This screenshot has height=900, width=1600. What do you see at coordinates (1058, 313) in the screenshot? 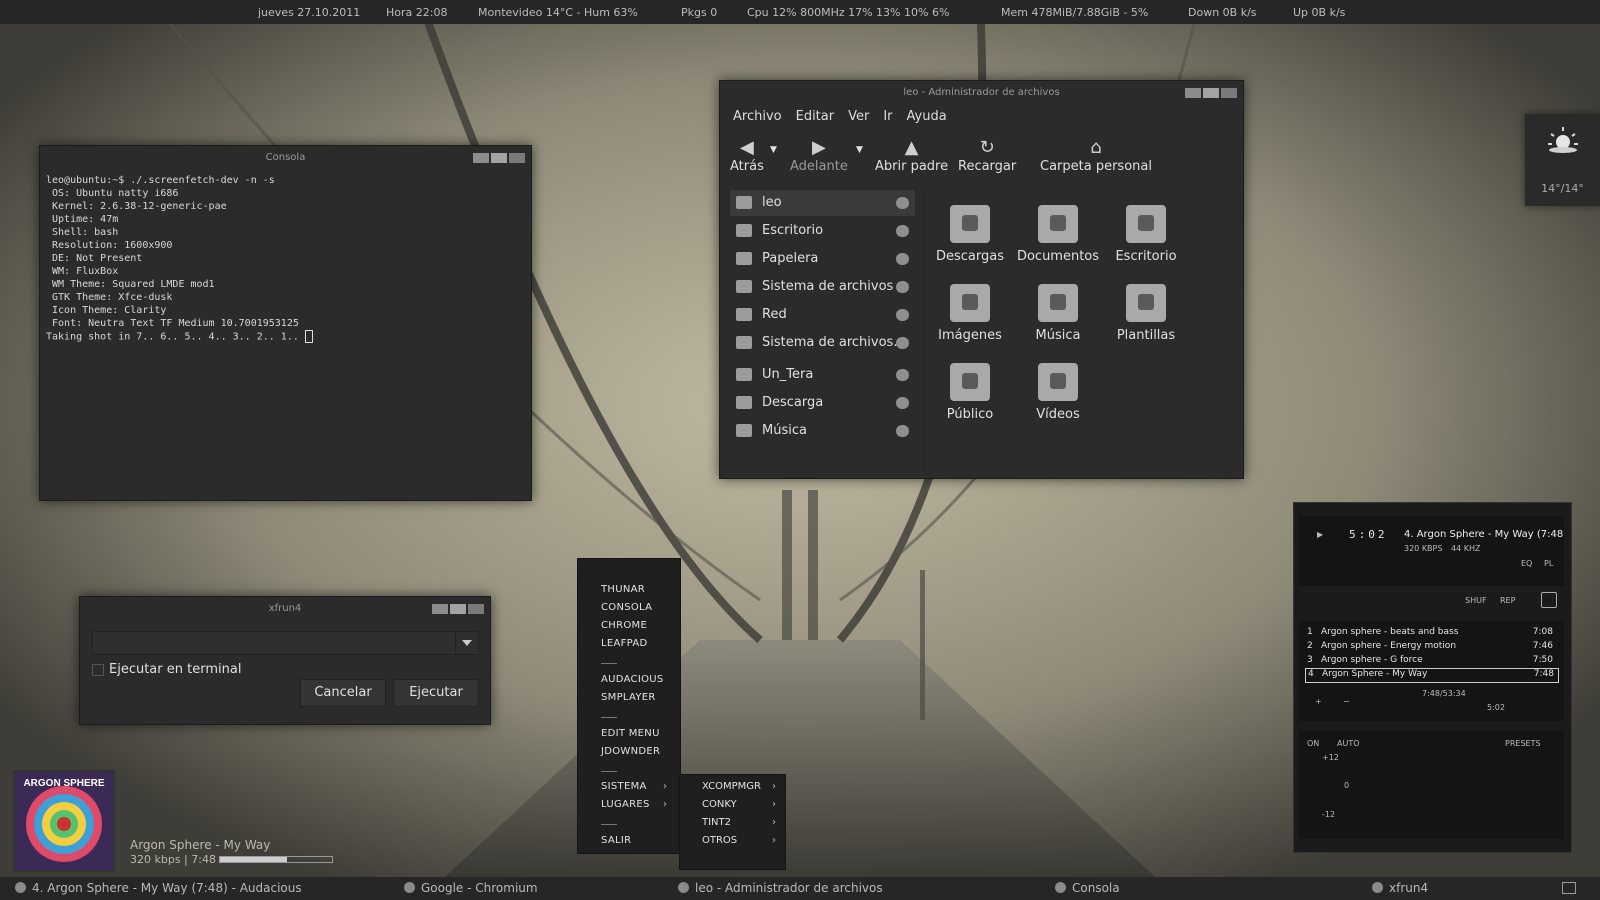
I see `folder-musica: Música` at bounding box center [1058, 313].